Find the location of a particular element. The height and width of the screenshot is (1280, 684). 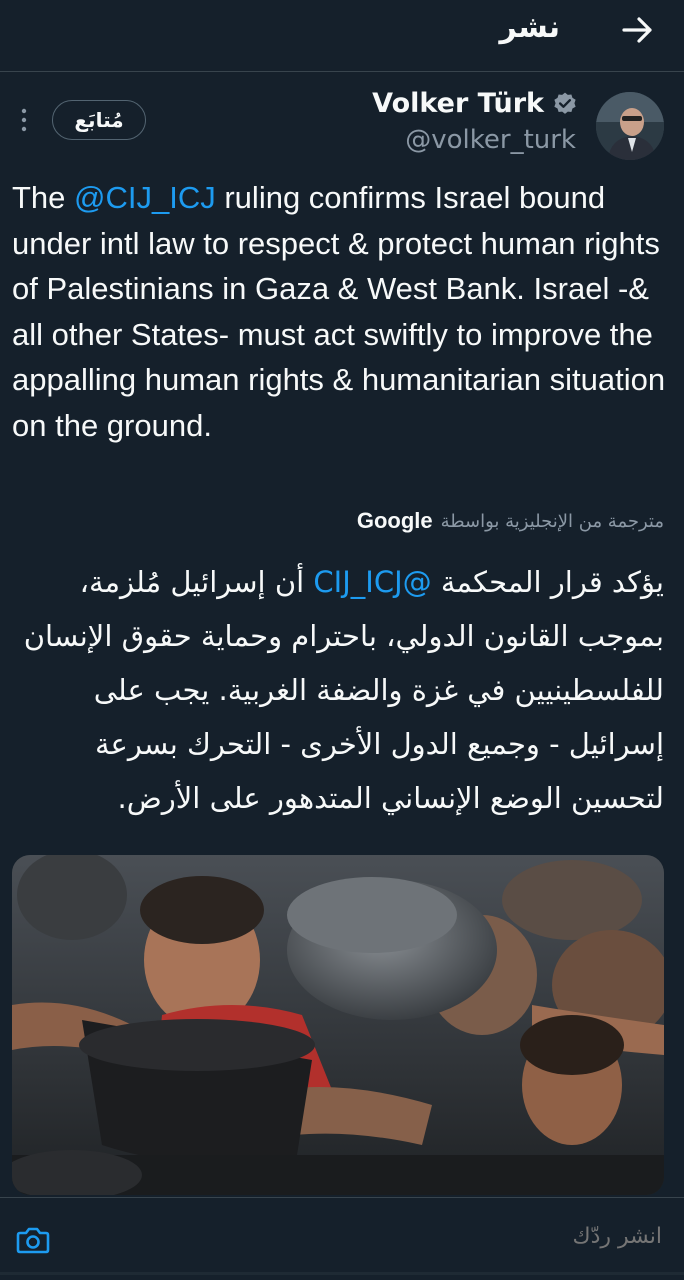

following-button: مُتابَع is located at coordinates (99, 120).